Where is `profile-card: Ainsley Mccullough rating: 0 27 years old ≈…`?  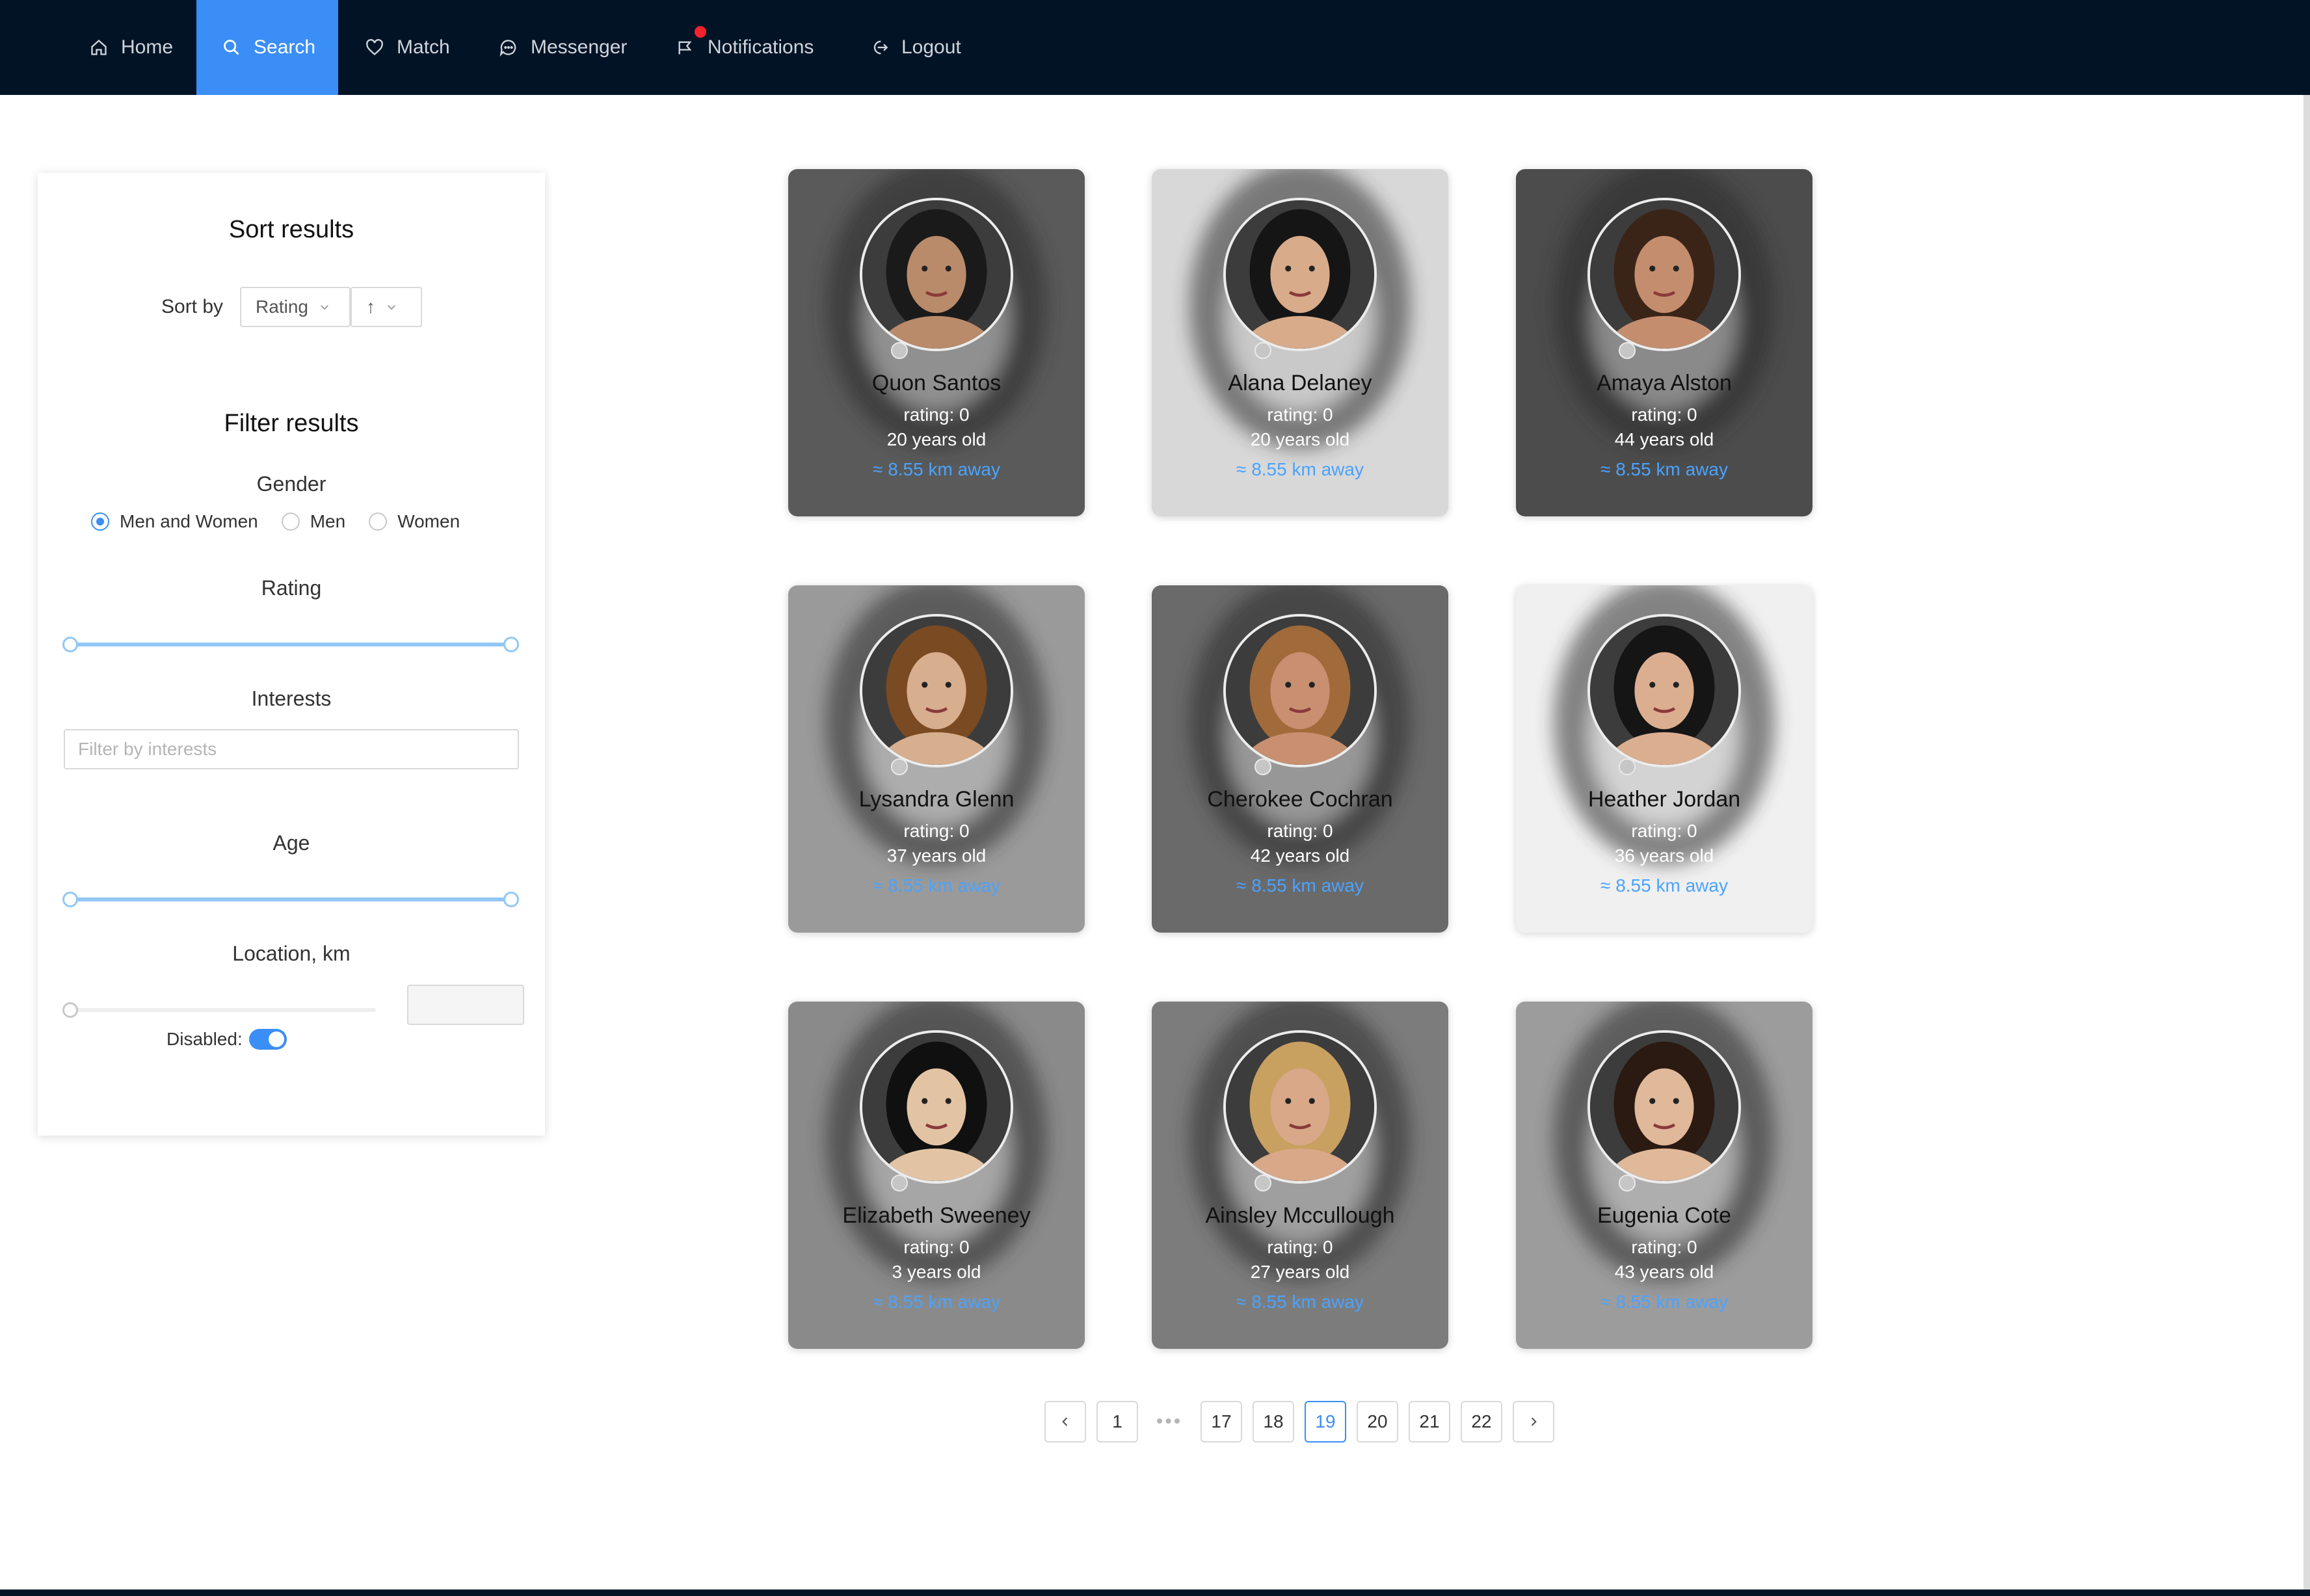 profile-card: Ainsley Mccullough rating: 0 27 years old ≈… is located at coordinates (1300, 1175).